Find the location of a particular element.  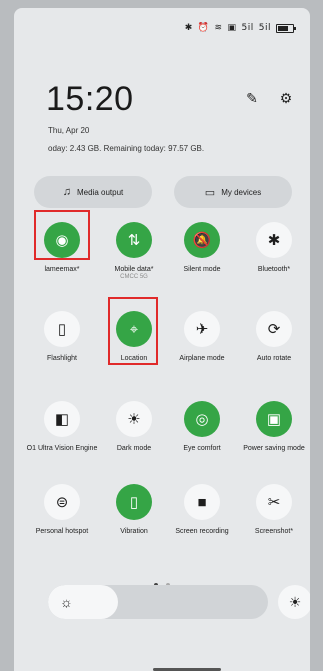

vision-engine-icon: ◧ is located at coordinates (62, 419).